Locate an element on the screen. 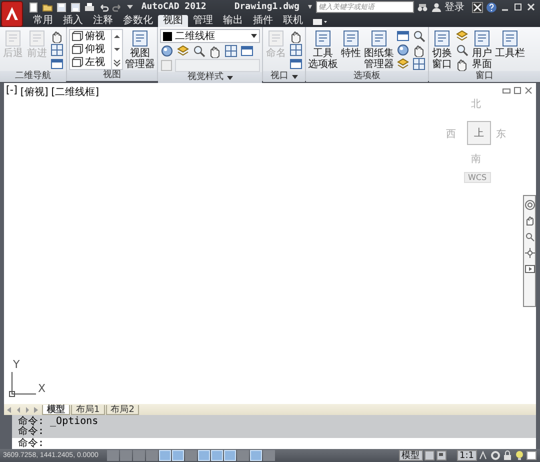 The height and width of the screenshot is (462, 540). view-list-item: 左视 is located at coordinates (90, 62).